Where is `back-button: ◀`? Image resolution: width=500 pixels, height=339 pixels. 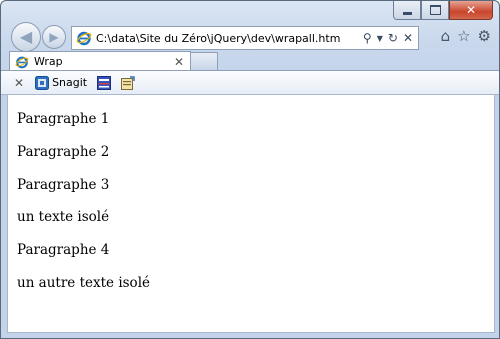 back-button: ◀ is located at coordinates (26, 37).